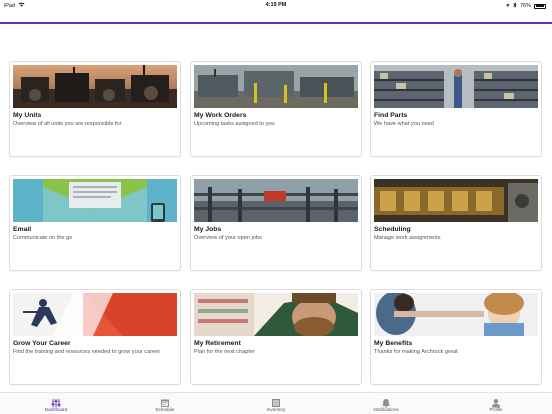 This screenshot has width=552, height=414. Describe the element at coordinates (276, 200) in the screenshot. I see `pipes-facility-photo` at that location.